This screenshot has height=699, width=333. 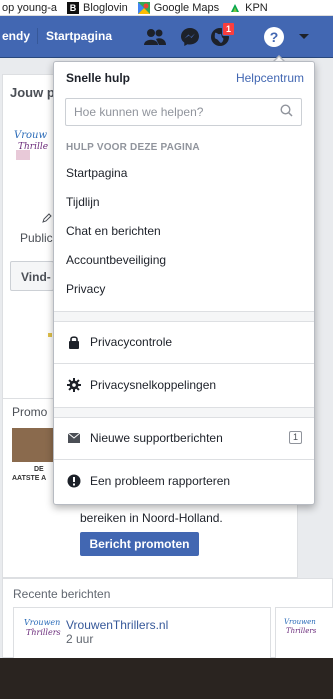 I want to click on help-topic-startpagina: Startpagina, so click(x=116, y=180).